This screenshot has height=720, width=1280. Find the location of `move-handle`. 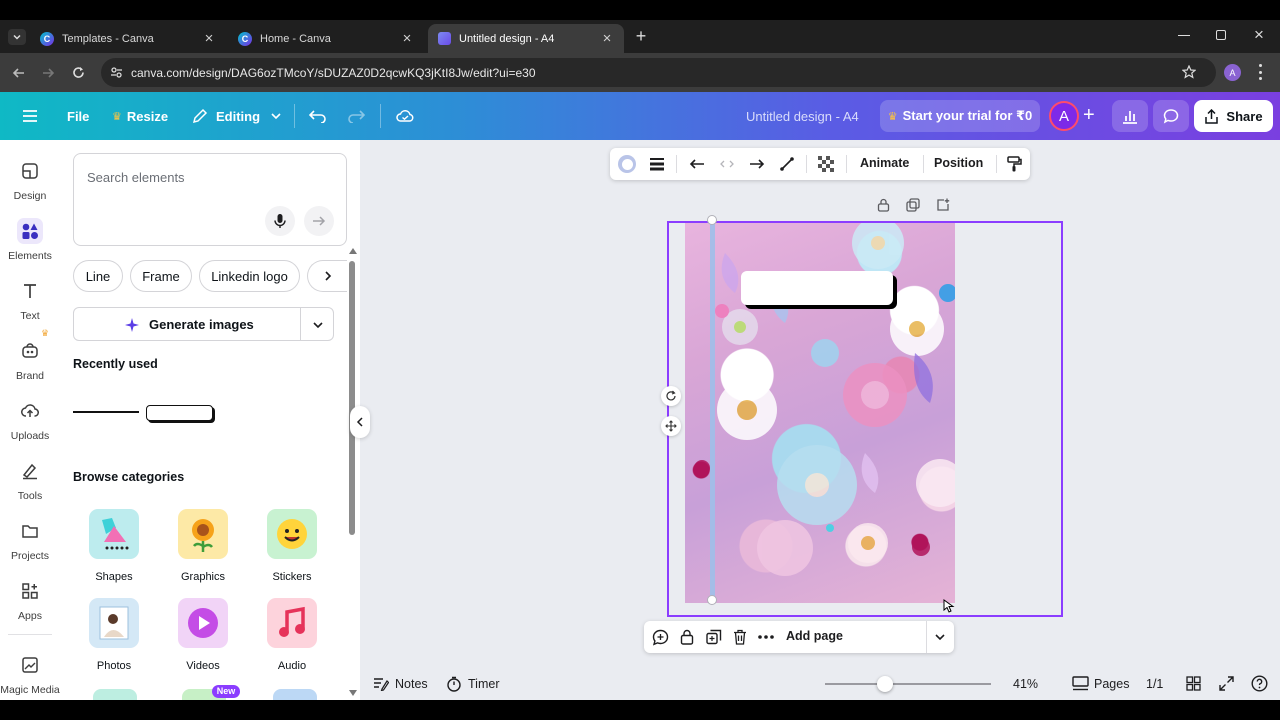

move-handle is located at coordinates (671, 426).